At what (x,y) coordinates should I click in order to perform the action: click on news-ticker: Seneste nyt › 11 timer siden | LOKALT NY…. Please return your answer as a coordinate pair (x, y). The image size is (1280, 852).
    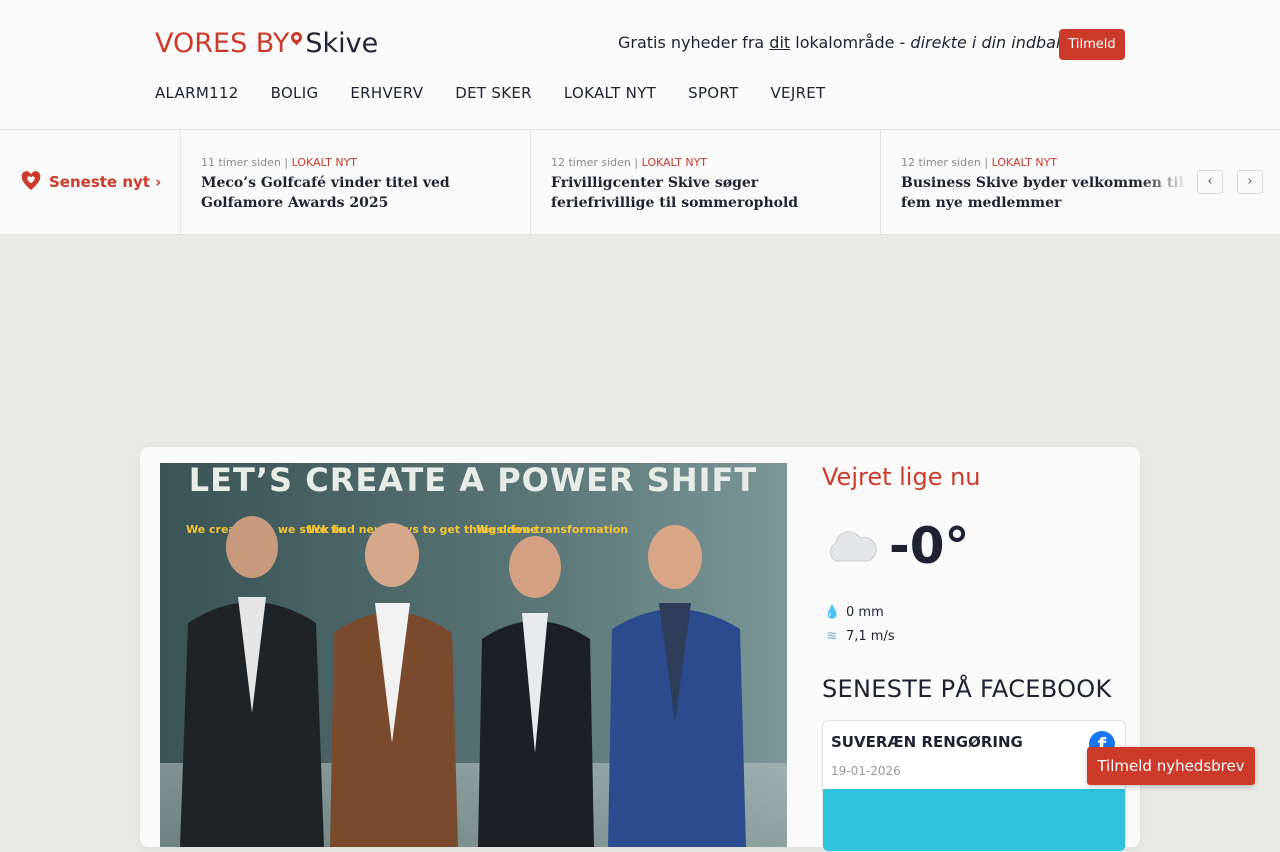
    Looking at the image, I should click on (640, 182).